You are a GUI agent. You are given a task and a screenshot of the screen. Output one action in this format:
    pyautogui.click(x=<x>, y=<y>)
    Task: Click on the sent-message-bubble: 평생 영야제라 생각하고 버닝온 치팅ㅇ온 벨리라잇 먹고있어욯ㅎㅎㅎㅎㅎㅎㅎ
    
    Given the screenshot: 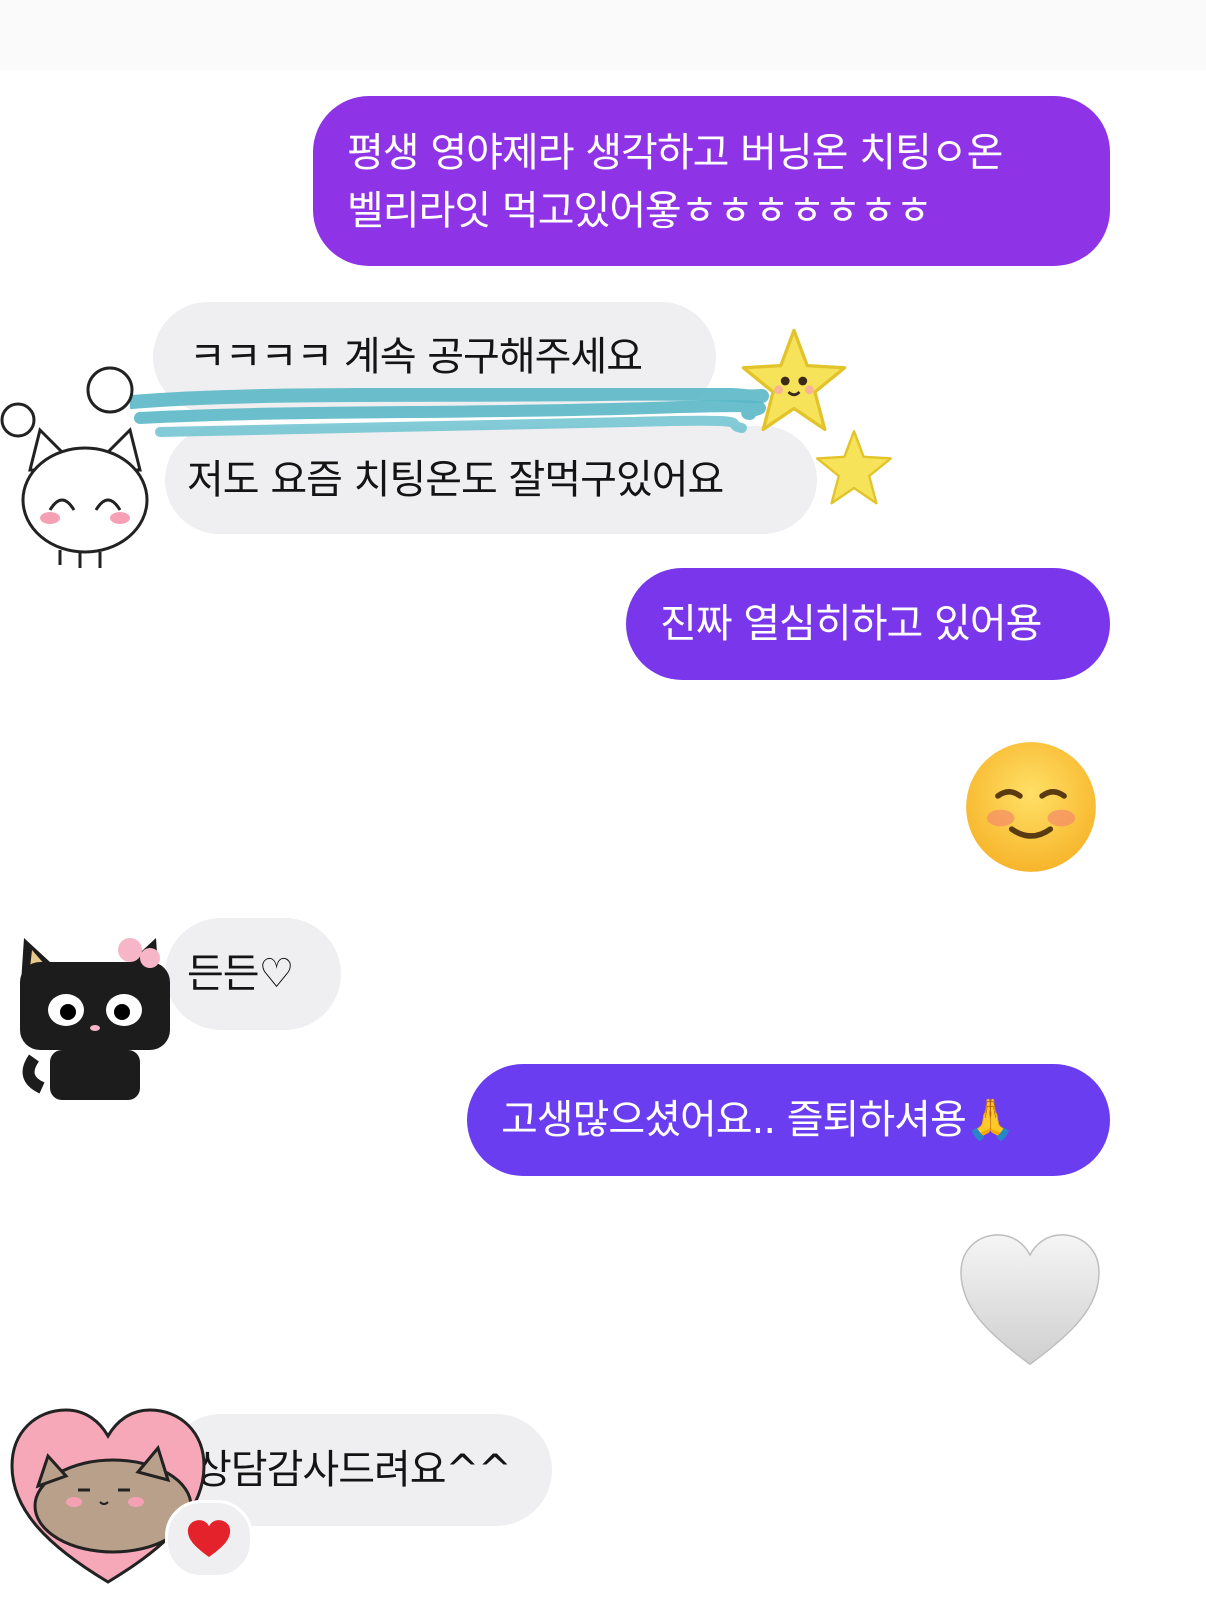 What is the action you would take?
    pyautogui.click(x=711, y=181)
    